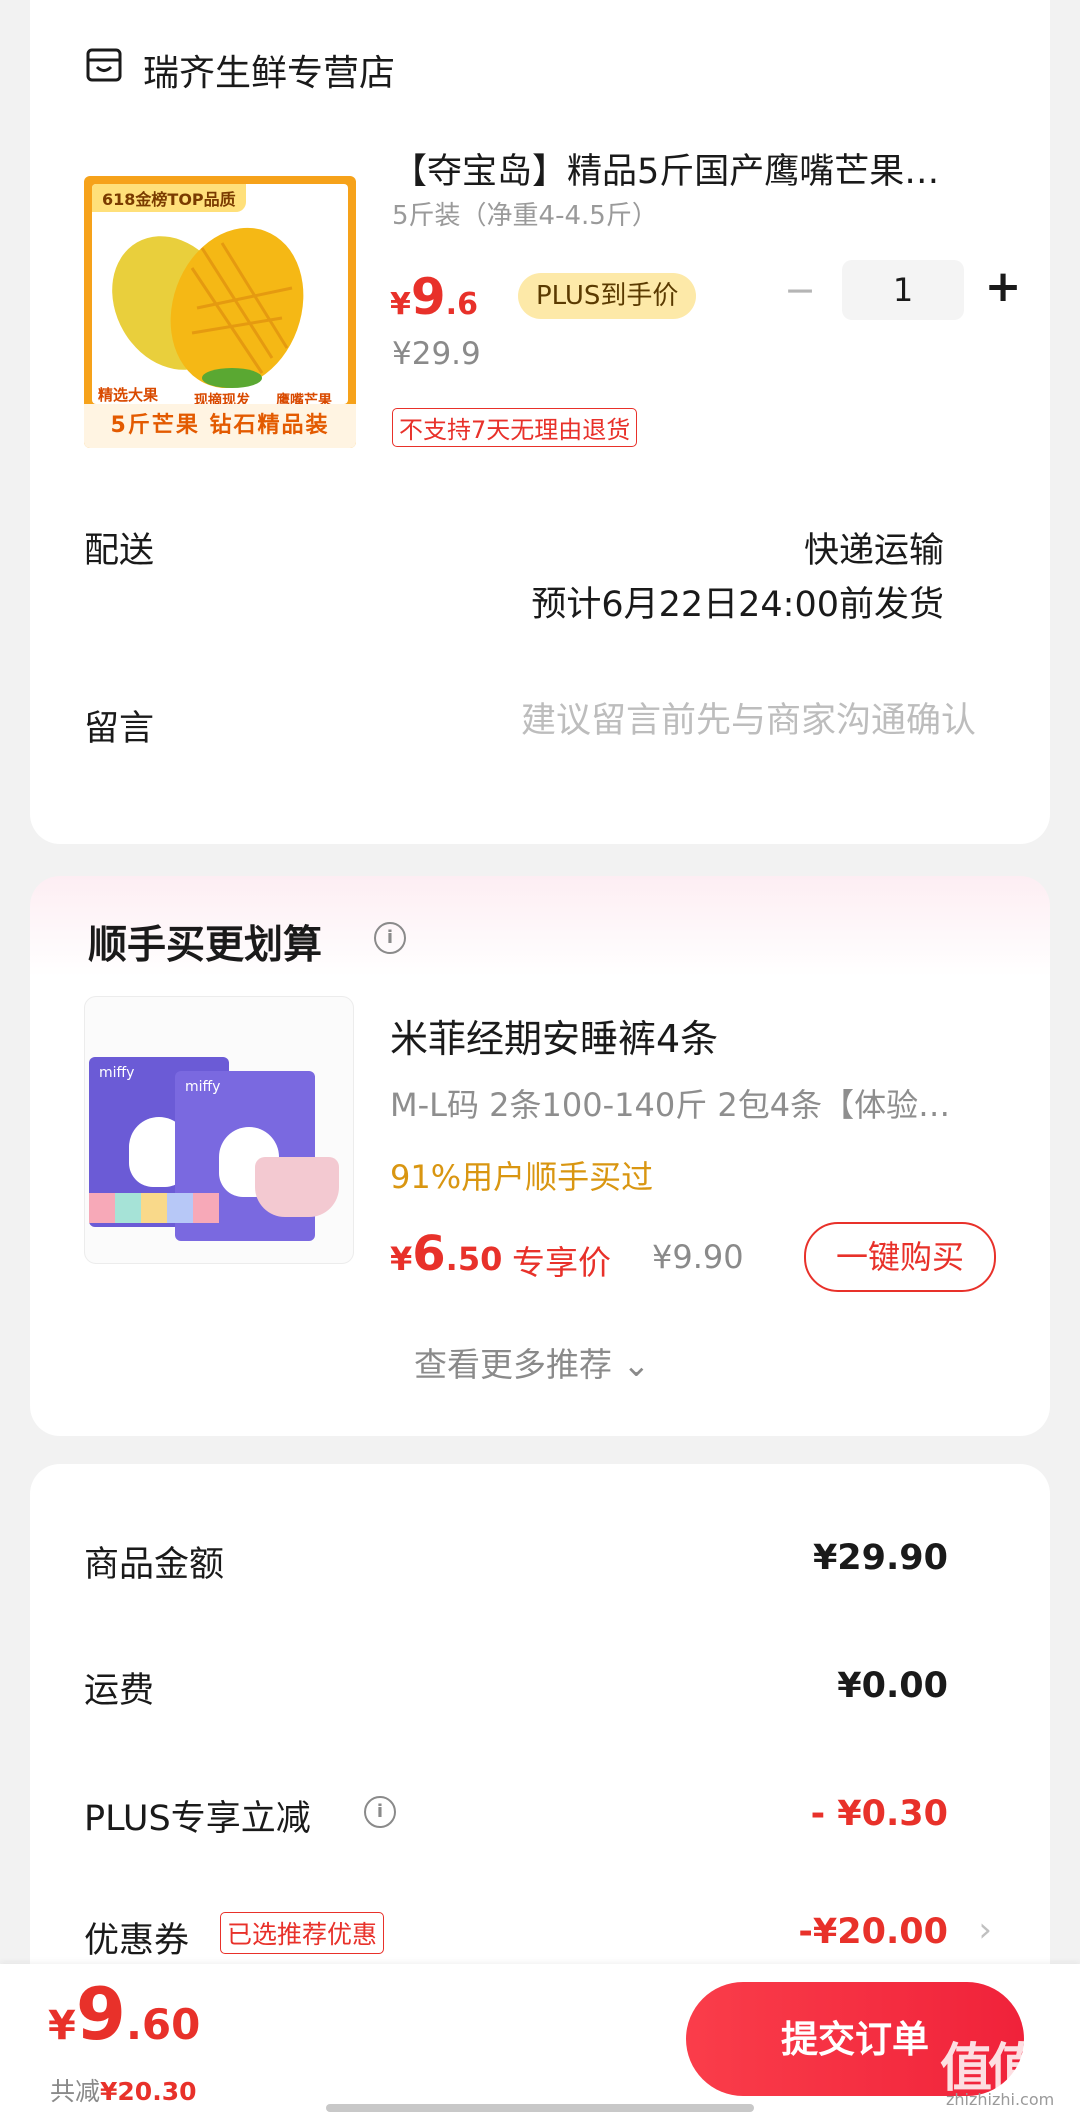 The height and width of the screenshot is (2113, 1080). I want to click on delivery-label: 配送, so click(119, 551).